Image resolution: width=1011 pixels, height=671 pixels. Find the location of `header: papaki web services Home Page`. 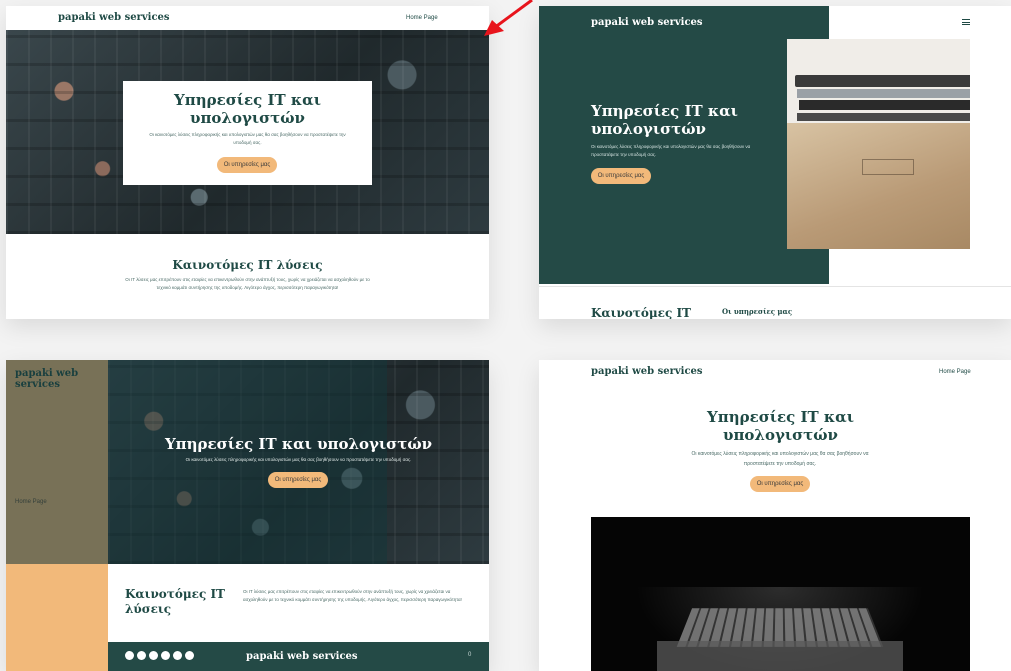

header: papaki web services Home Page is located at coordinates (247, 18).